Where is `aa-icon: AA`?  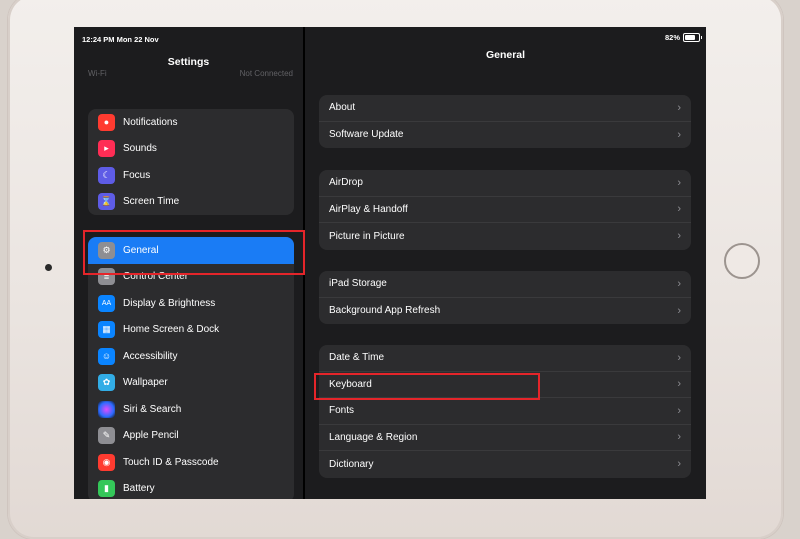
aa-icon: AA is located at coordinates (106, 303).